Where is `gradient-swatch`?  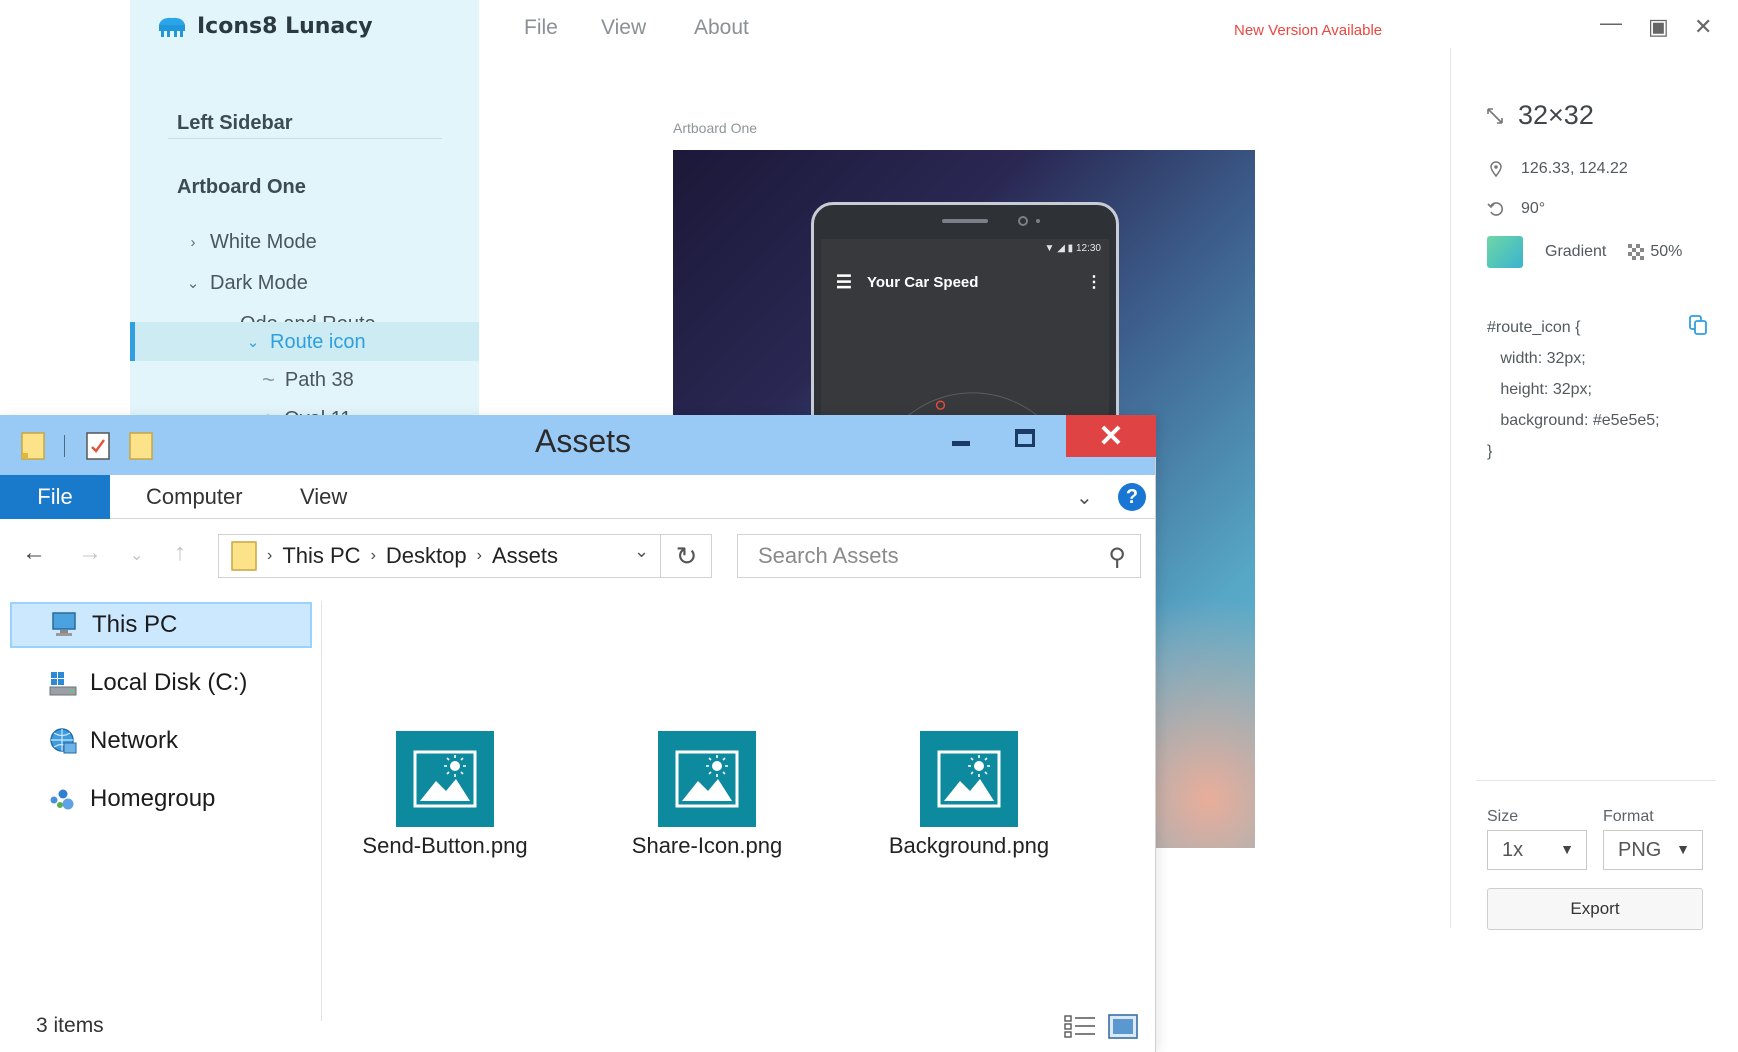
gradient-swatch is located at coordinates (1505, 252).